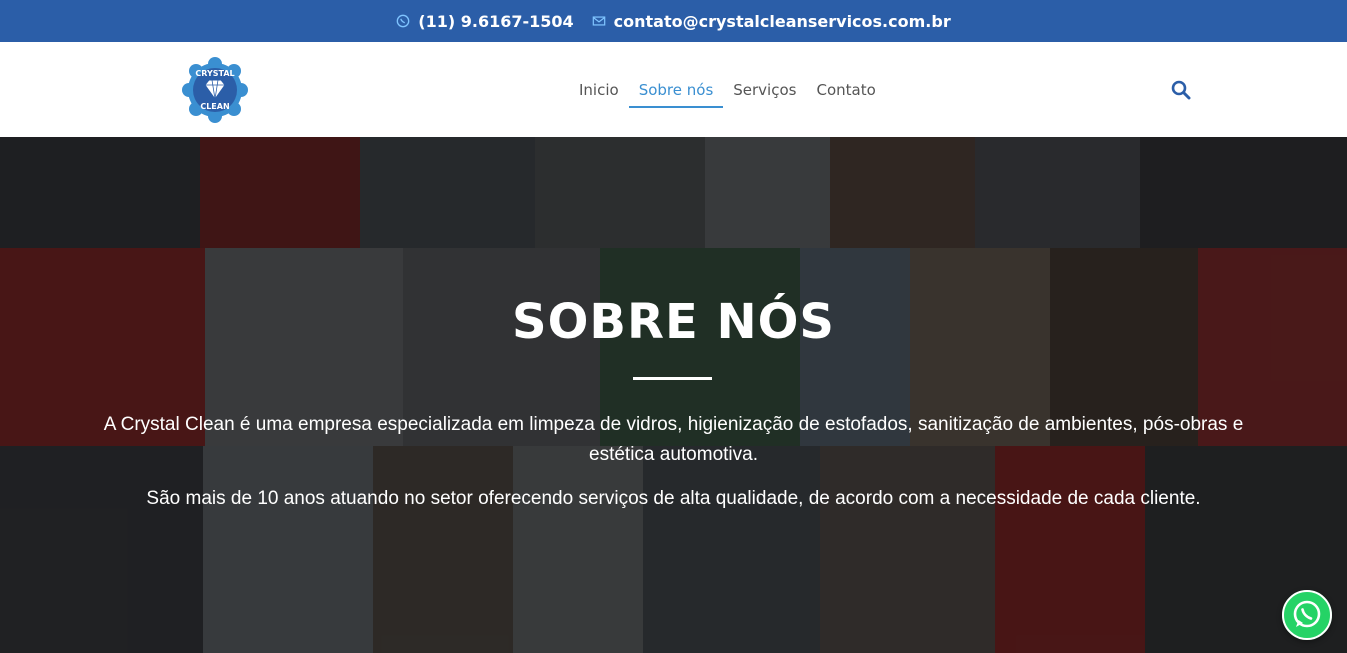 The width and height of the screenshot is (1347, 653). I want to click on phone-number: (11) 9.6167-1504, so click(496, 21).